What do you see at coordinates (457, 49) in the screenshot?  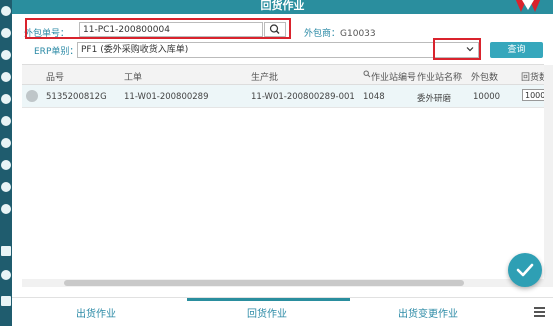 I see `dropdown-highlight-box` at bounding box center [457, 49].